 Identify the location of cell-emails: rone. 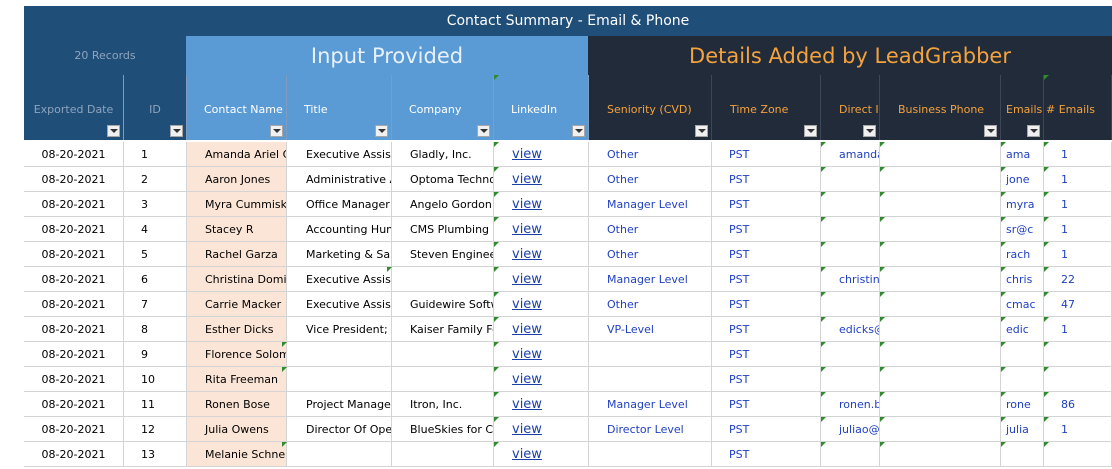
(1022, 404).